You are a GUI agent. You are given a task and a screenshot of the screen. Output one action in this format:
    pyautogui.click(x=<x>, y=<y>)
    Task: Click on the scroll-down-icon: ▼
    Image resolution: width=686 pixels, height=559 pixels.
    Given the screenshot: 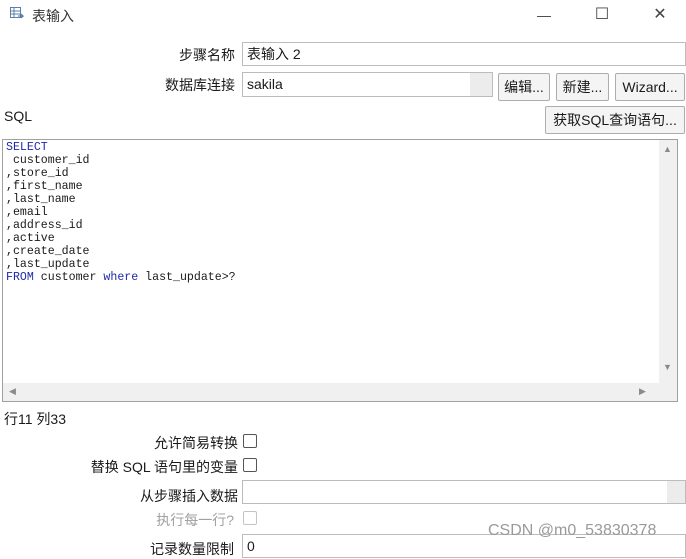 What is the action you would take?
    pyautogui.click(x=667, y=367)
    